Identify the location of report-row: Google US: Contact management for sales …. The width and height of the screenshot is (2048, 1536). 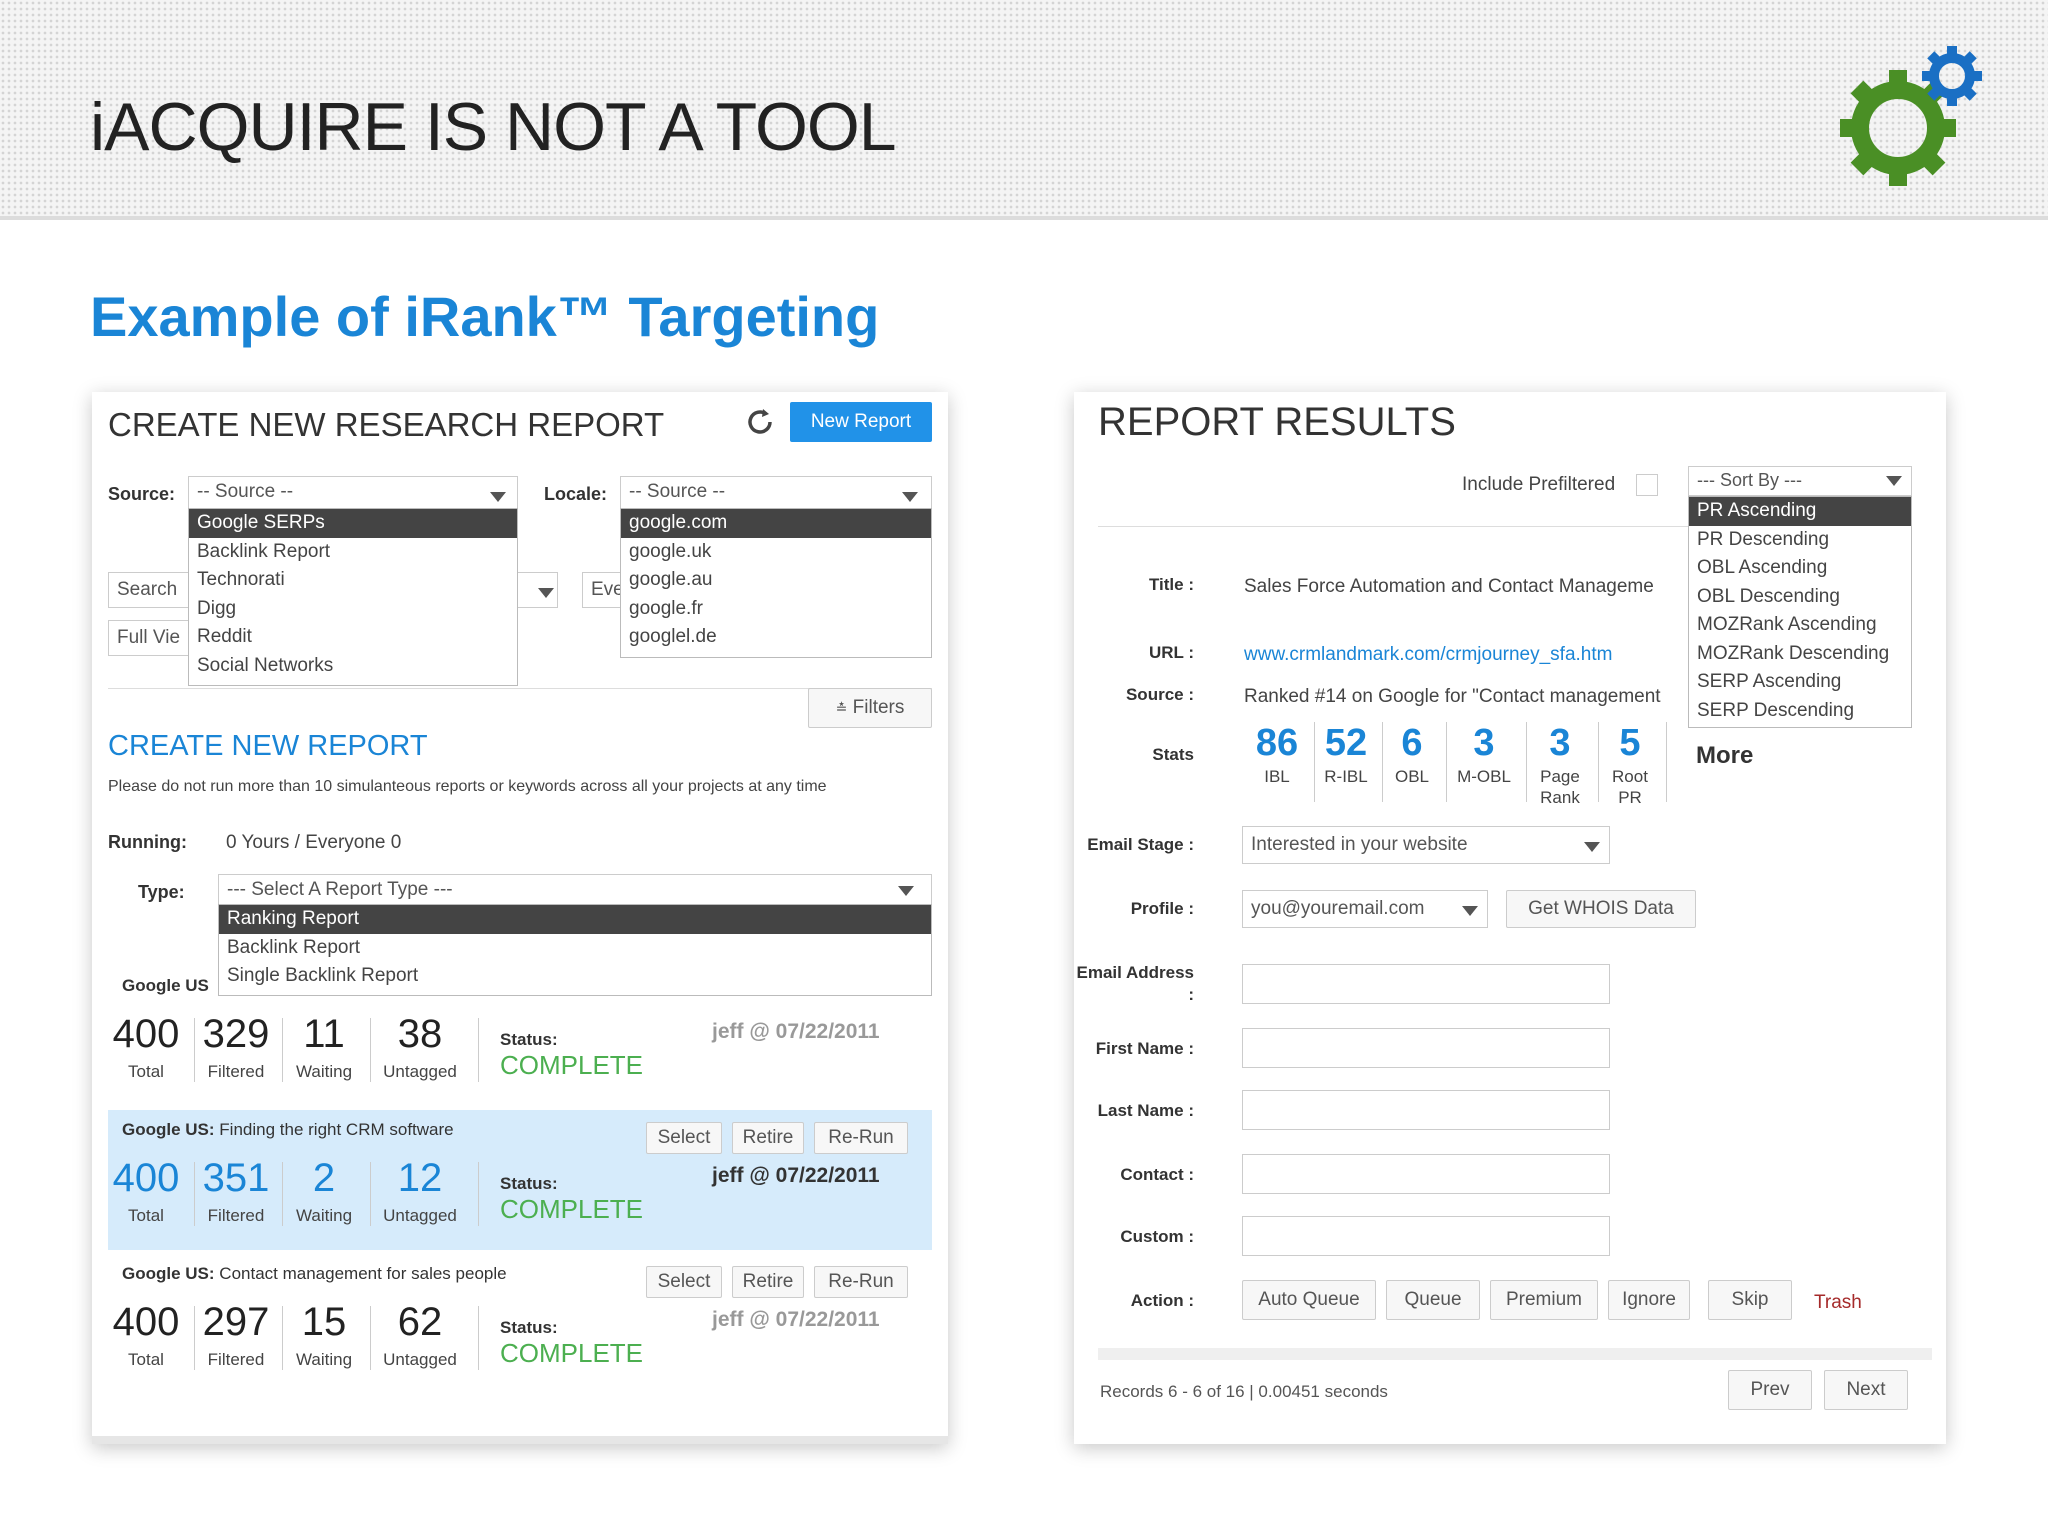
(520, 1324).